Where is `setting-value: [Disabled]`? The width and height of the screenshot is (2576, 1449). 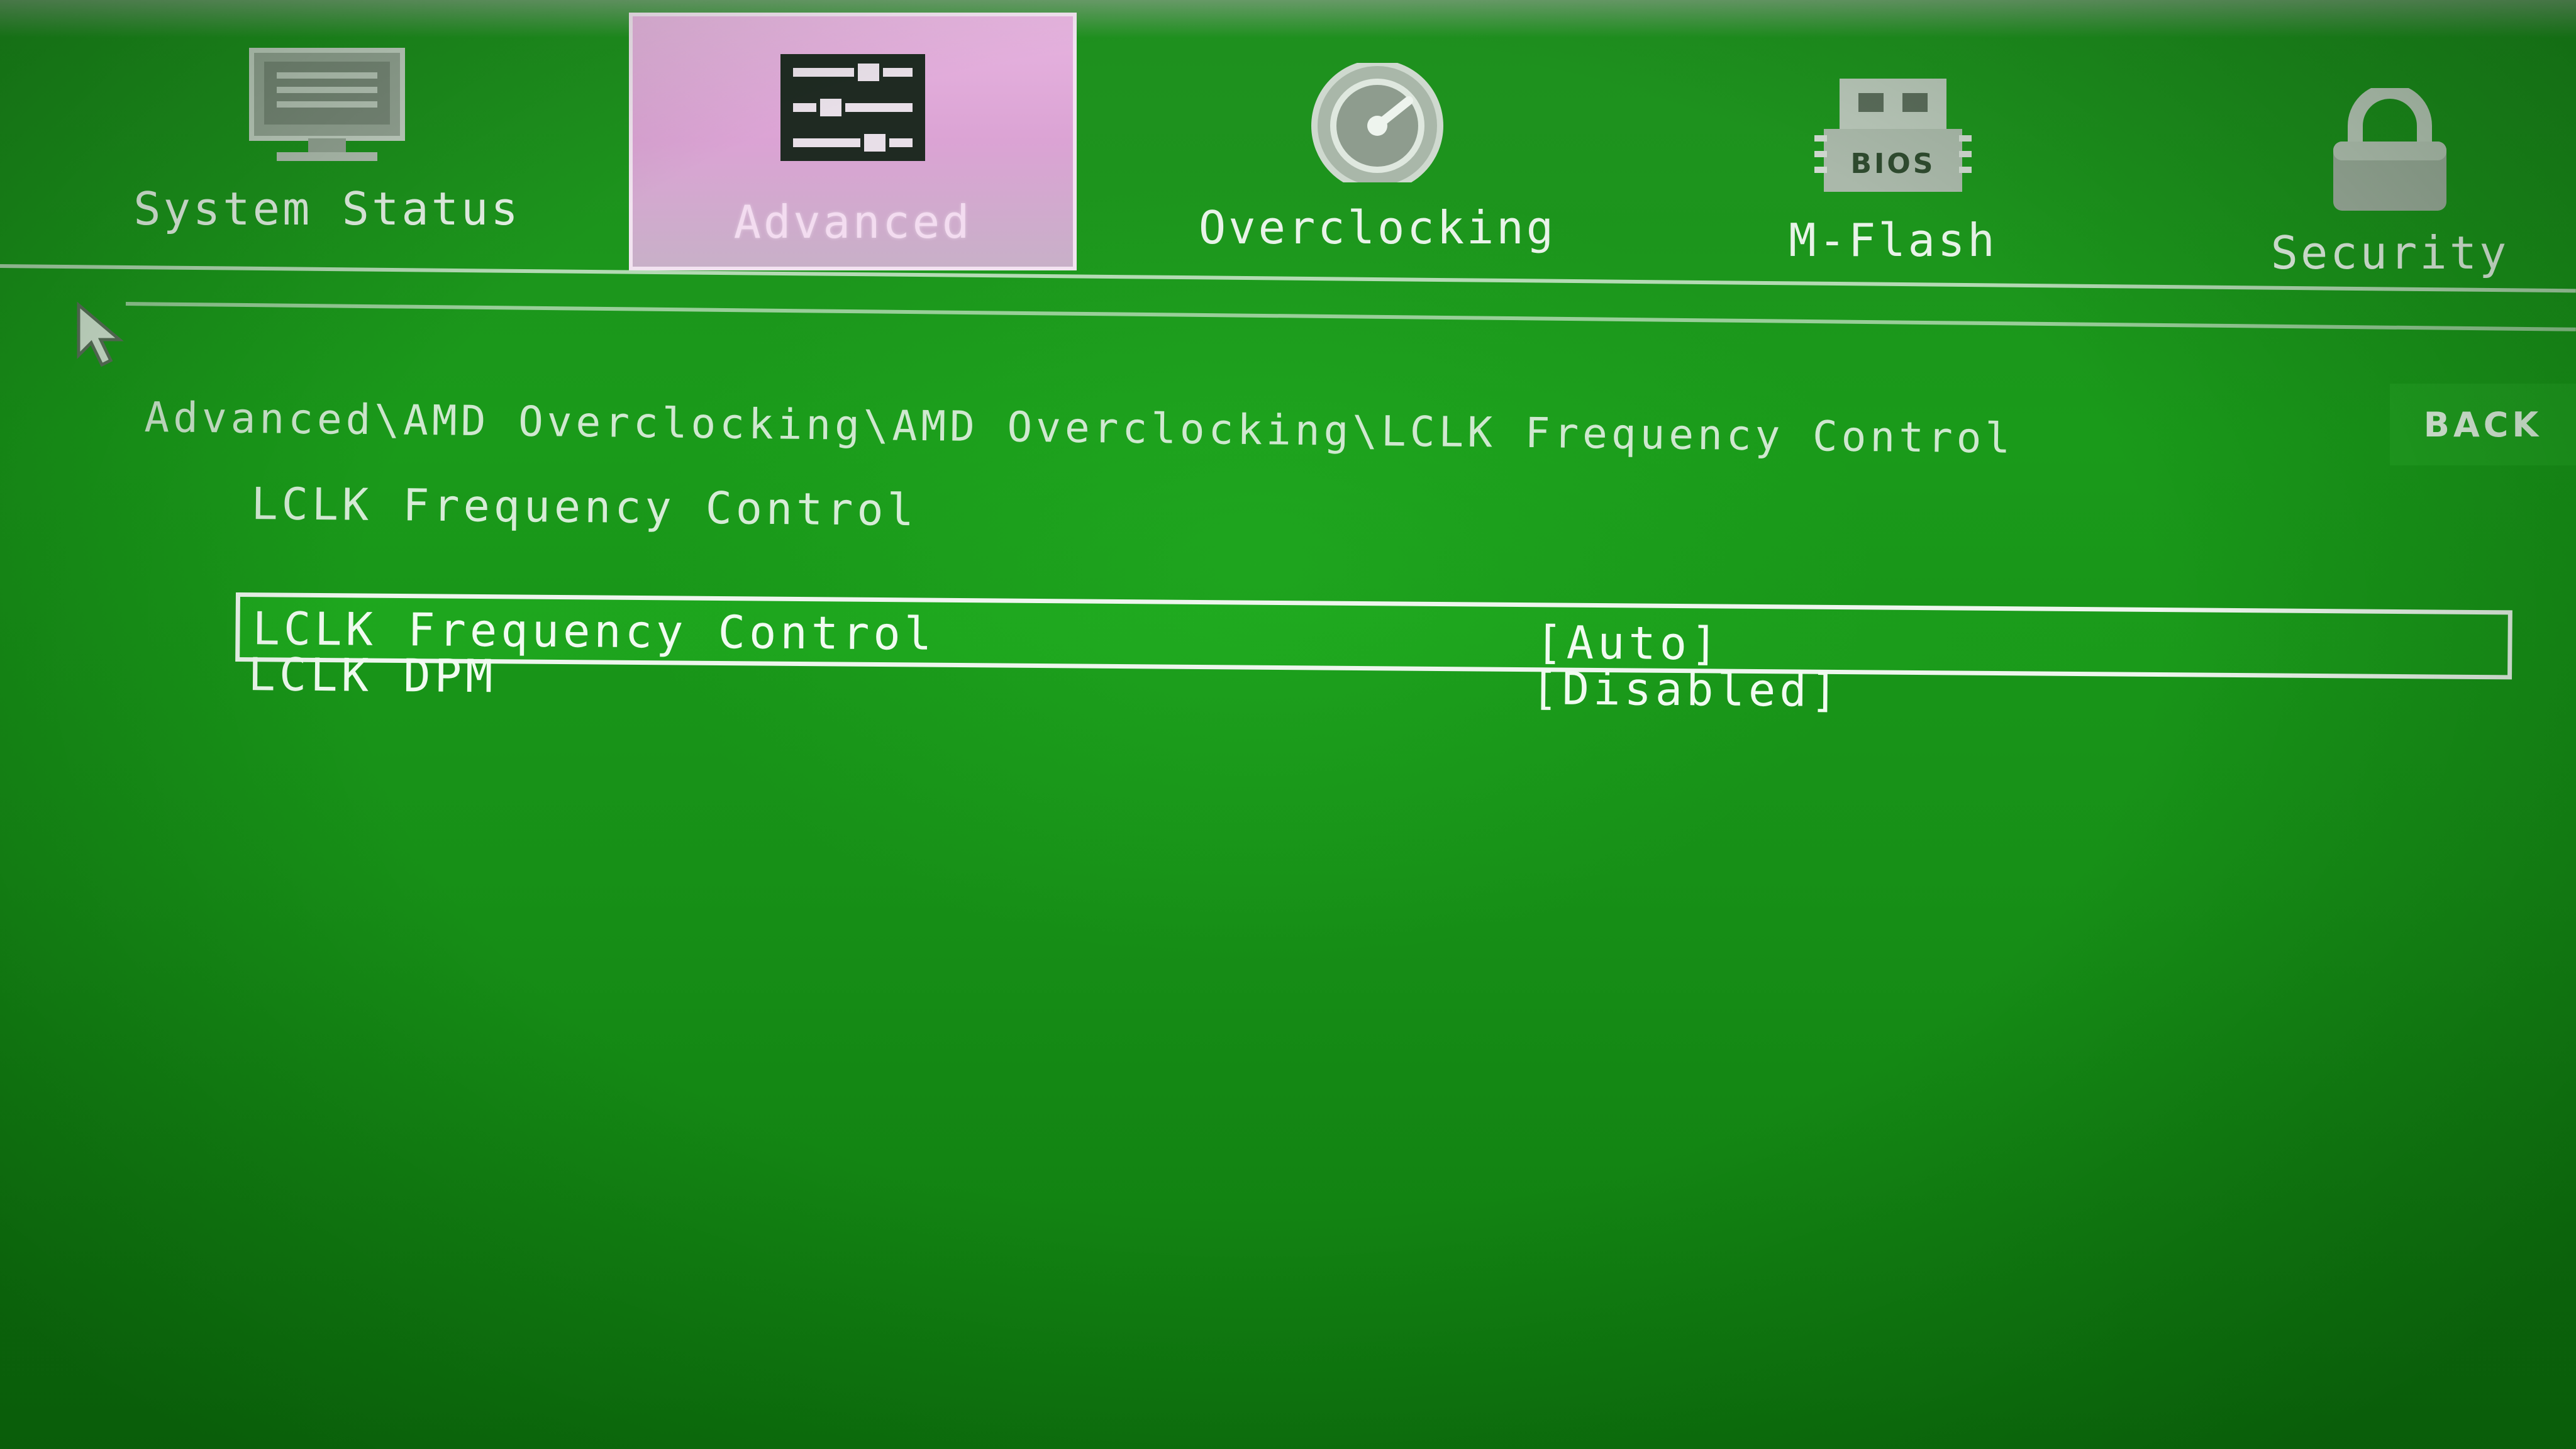 setting-value: [Disabled] is located at coordinates (1686, 689).